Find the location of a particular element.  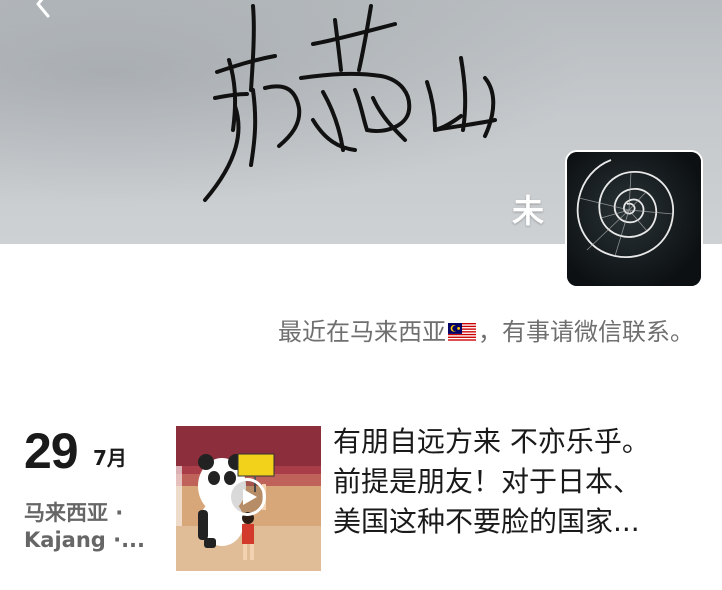

spiral-avatar-icon is located at coordinates (634, 219).